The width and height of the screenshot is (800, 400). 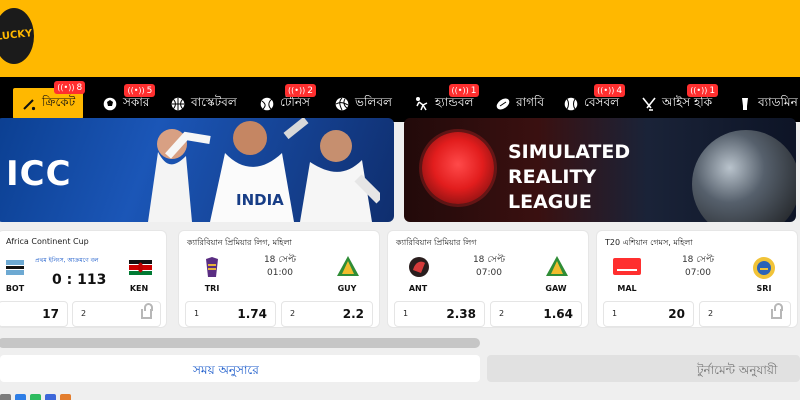 What do you see at coordinates (15, 288) in the screenshot?
I see `team-a-name: BOT` at bounding box center [15, 288].